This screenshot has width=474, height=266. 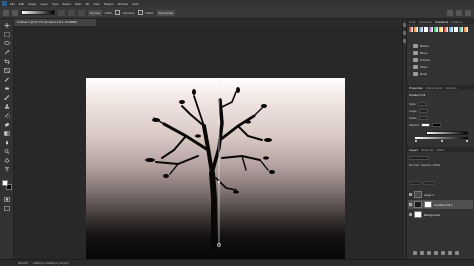 What do you see at coordinates (66, 4) in the screenshot?
I see `menu-select: Select` at bounding box center [66, 4].